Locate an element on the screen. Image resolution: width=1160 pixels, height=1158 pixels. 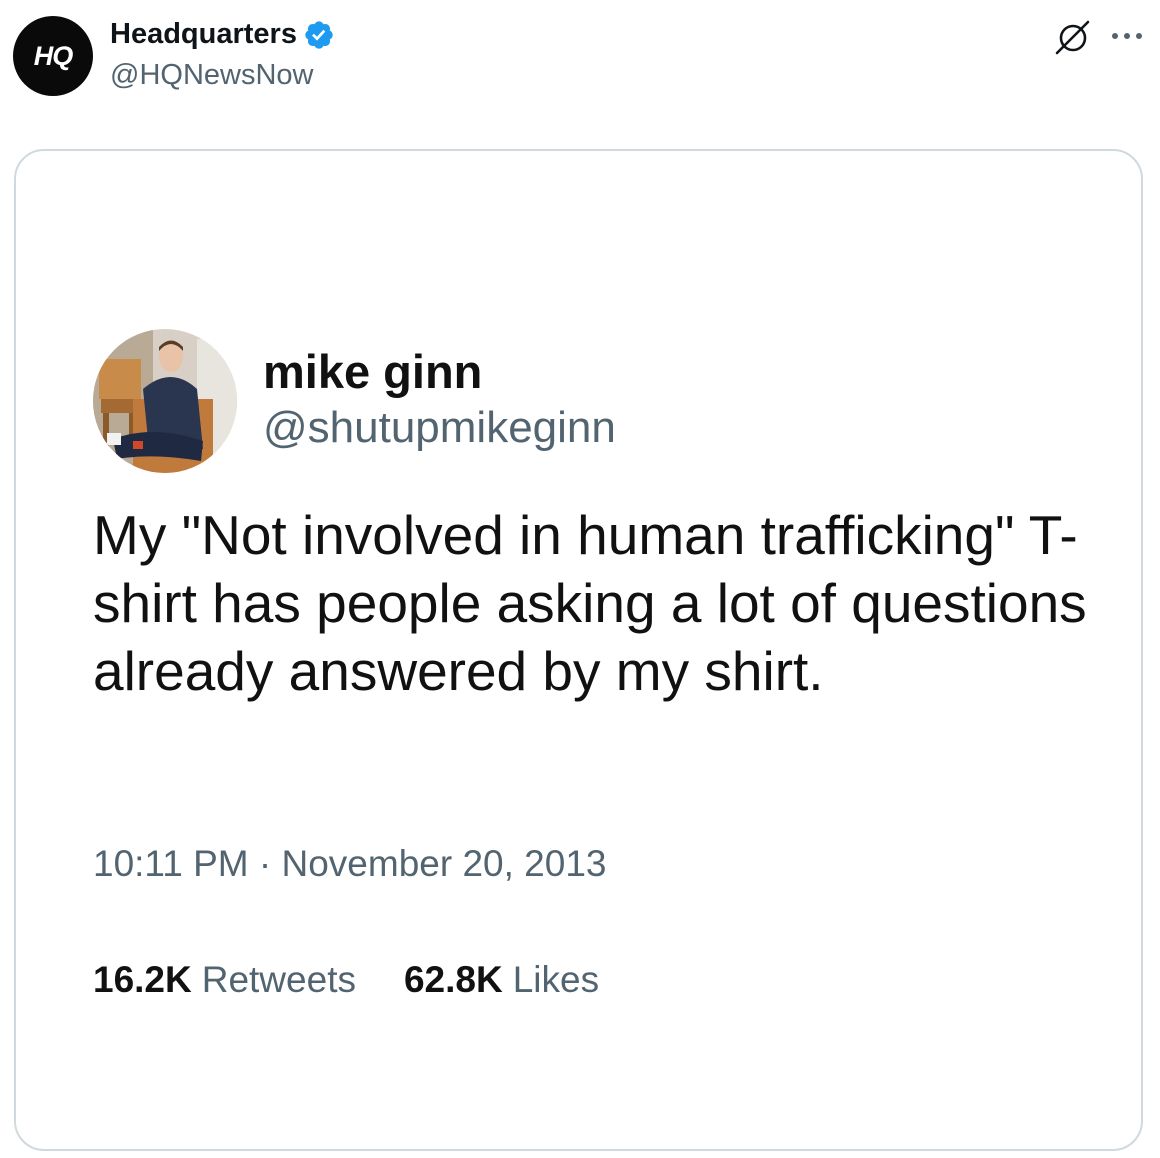
quoted-tweet-timestamp: 10:11 PM · November 20, 2013 is located at coordinates (350, 863).